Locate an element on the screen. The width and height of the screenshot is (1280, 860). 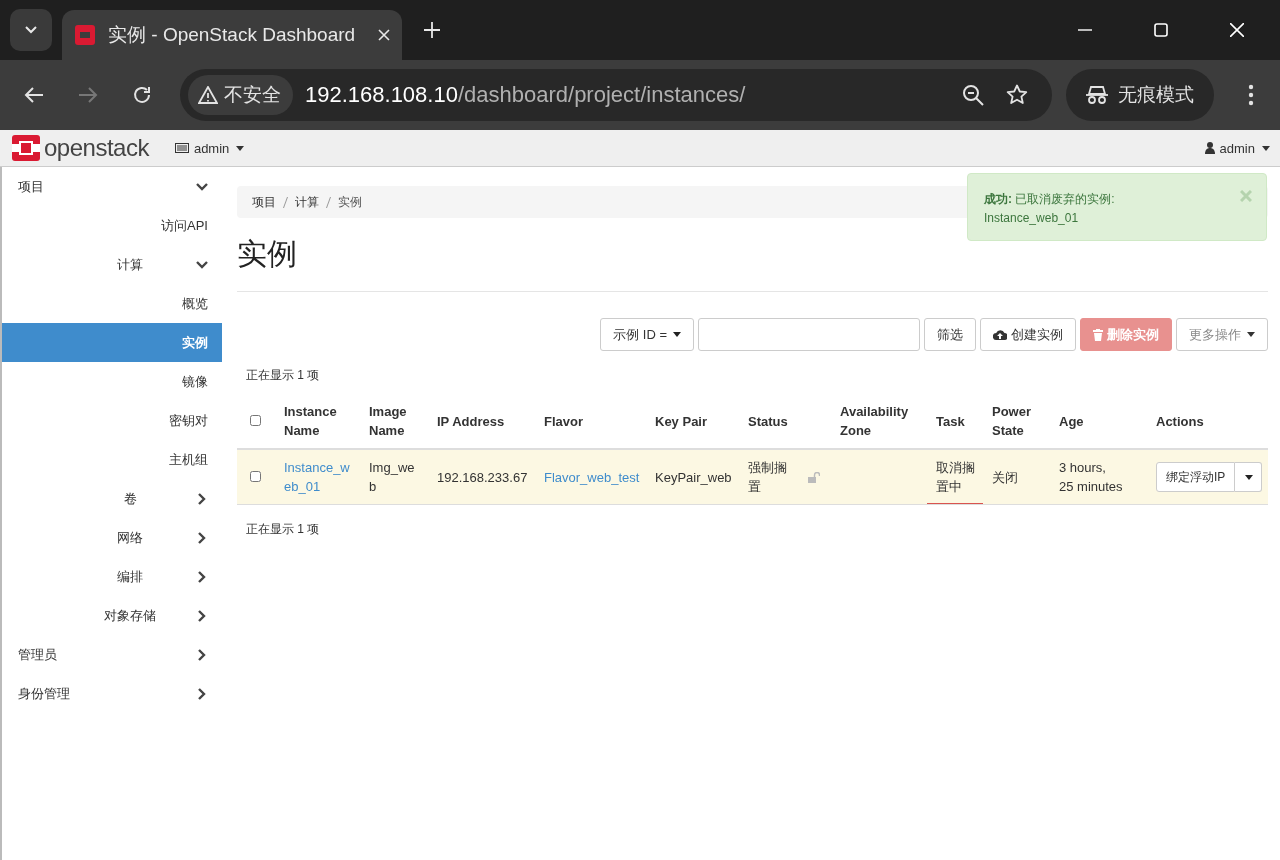
column-header: Power State is located at coordinates (1011, 421).